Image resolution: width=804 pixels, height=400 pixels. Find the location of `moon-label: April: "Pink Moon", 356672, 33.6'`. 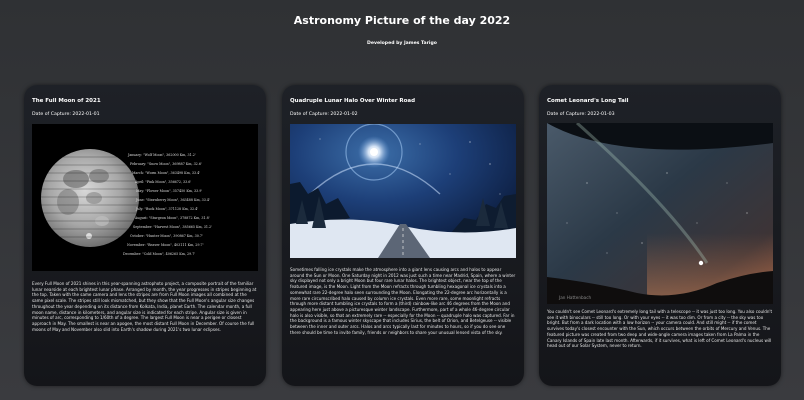

moon-label: April: "Pink Moon", 356672, 33.6' is located at coordinates (162, 182).